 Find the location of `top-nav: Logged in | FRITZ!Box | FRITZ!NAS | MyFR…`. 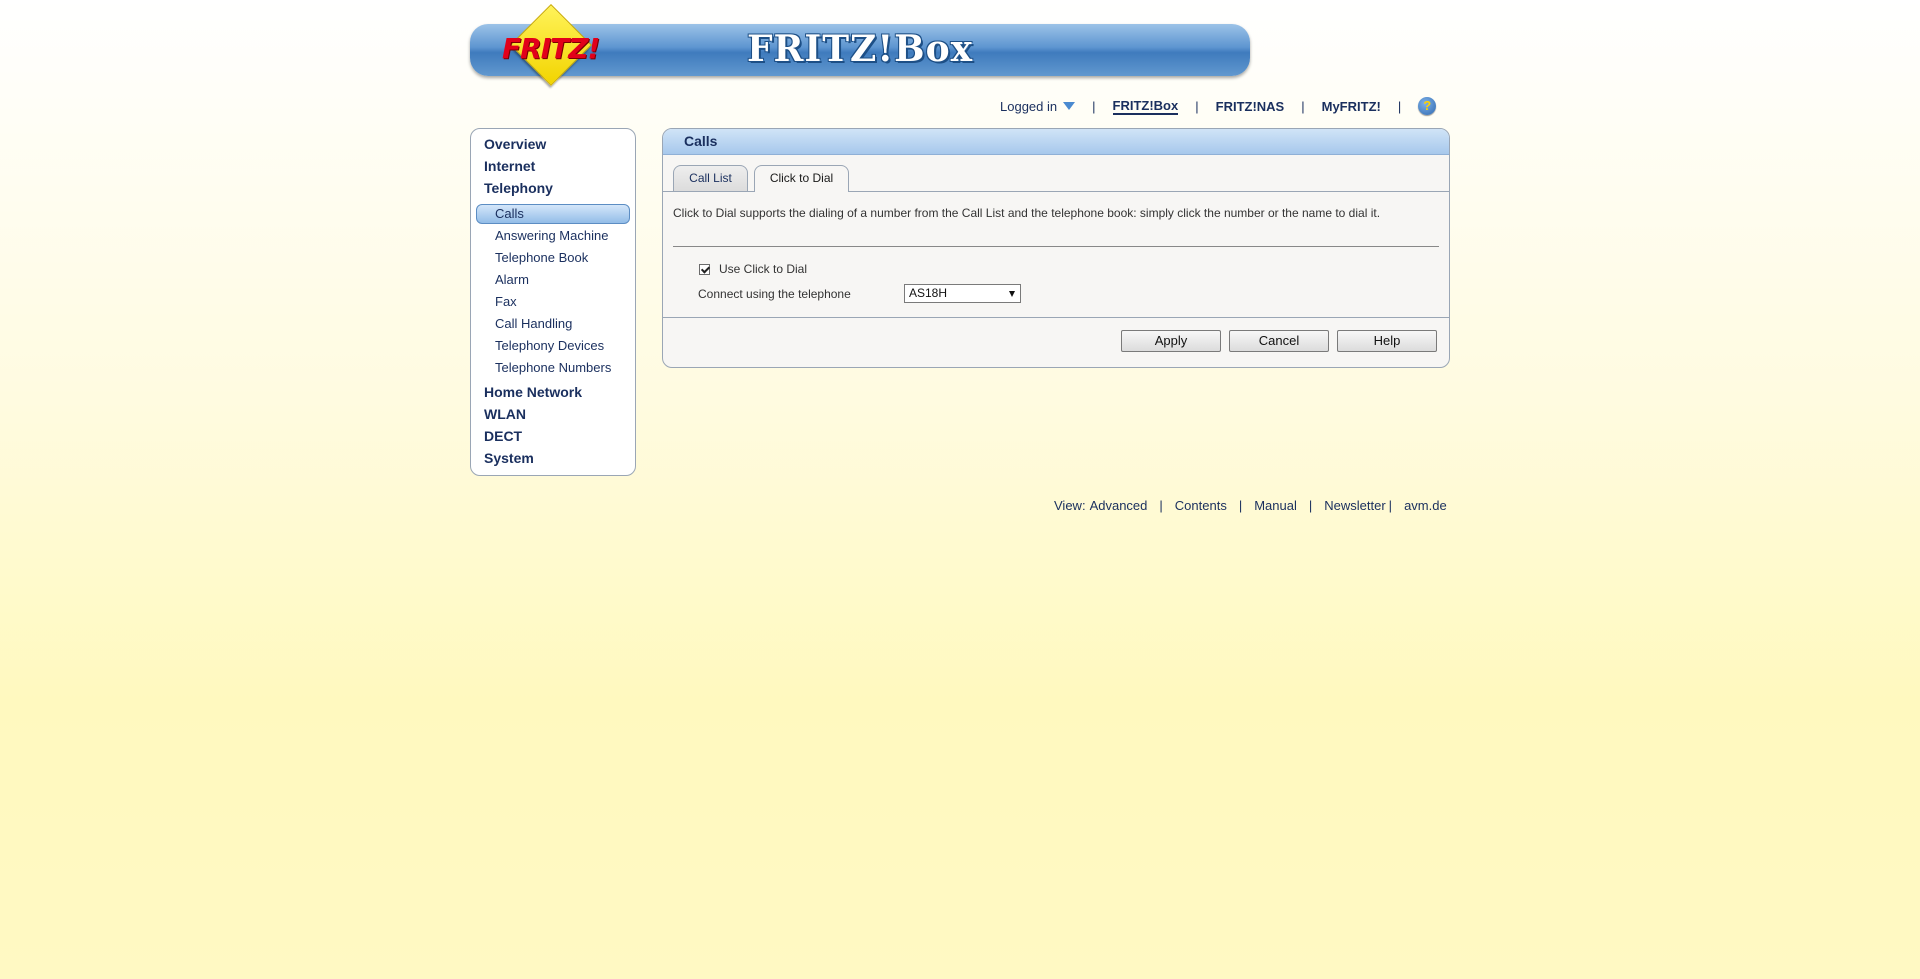

top-nav: Logged in | FRITZ!Box | FRITZ!NAS | MyFR… is located at coordinates (1218, 106).